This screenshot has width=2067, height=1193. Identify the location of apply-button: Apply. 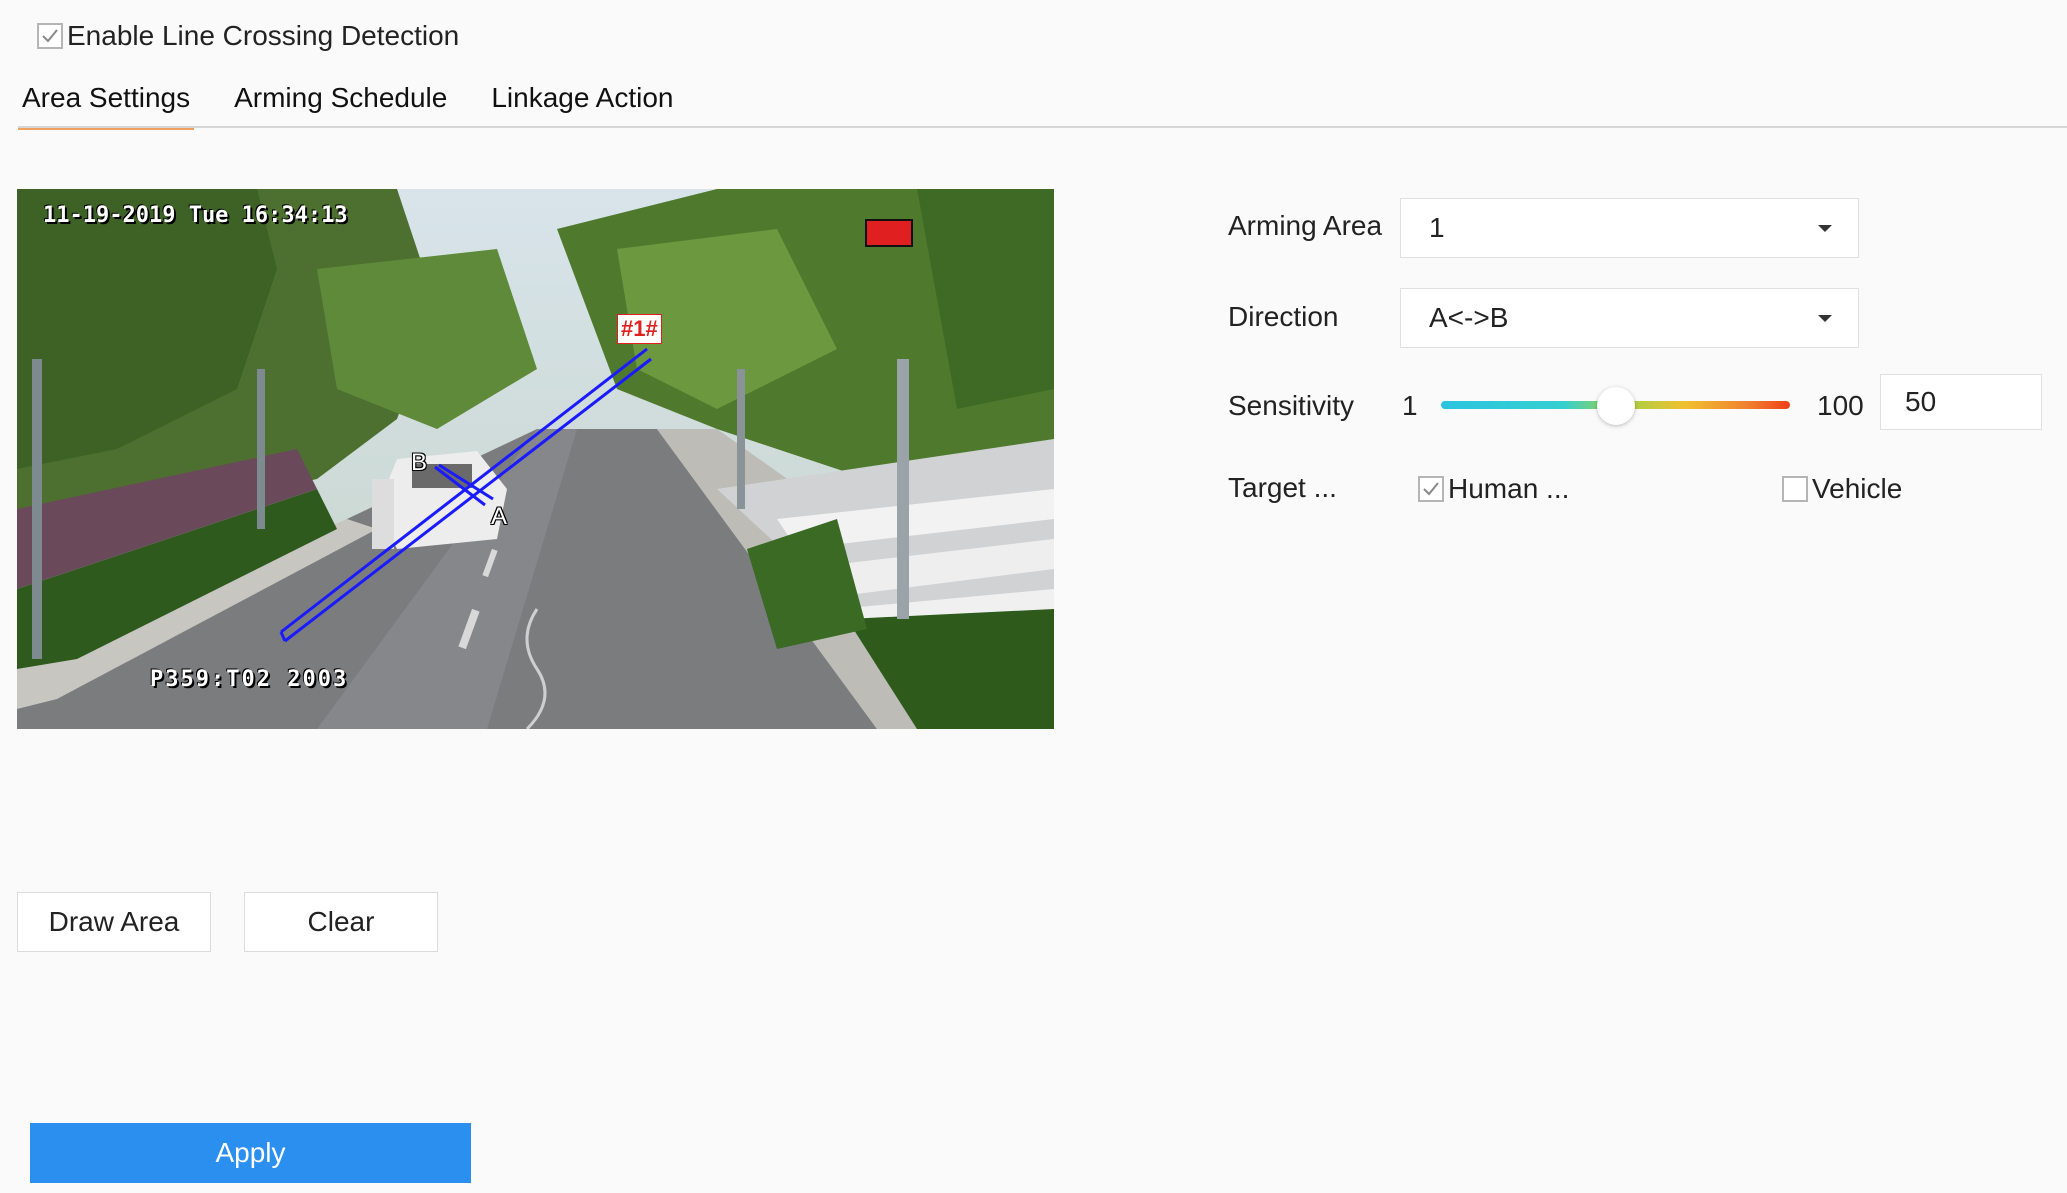
(250, 1153).